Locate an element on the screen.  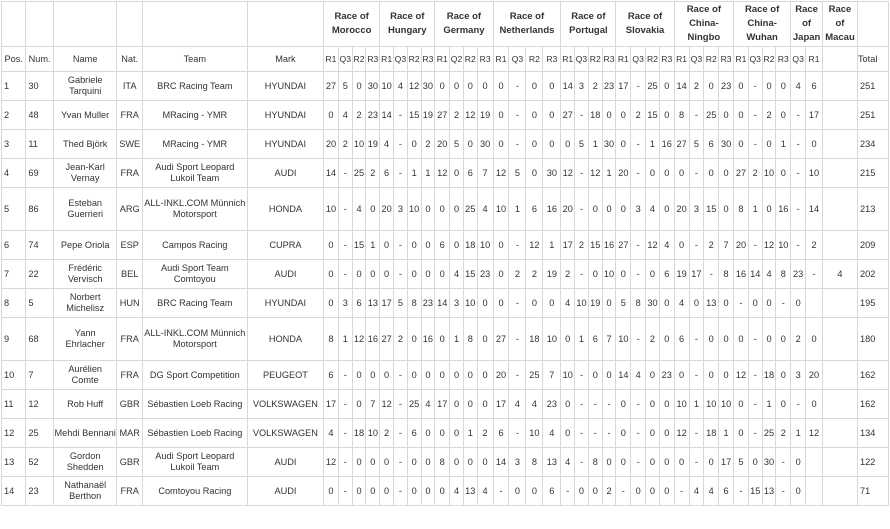
race-header-germany: Race of Germany is located at coordinates (464, 24).